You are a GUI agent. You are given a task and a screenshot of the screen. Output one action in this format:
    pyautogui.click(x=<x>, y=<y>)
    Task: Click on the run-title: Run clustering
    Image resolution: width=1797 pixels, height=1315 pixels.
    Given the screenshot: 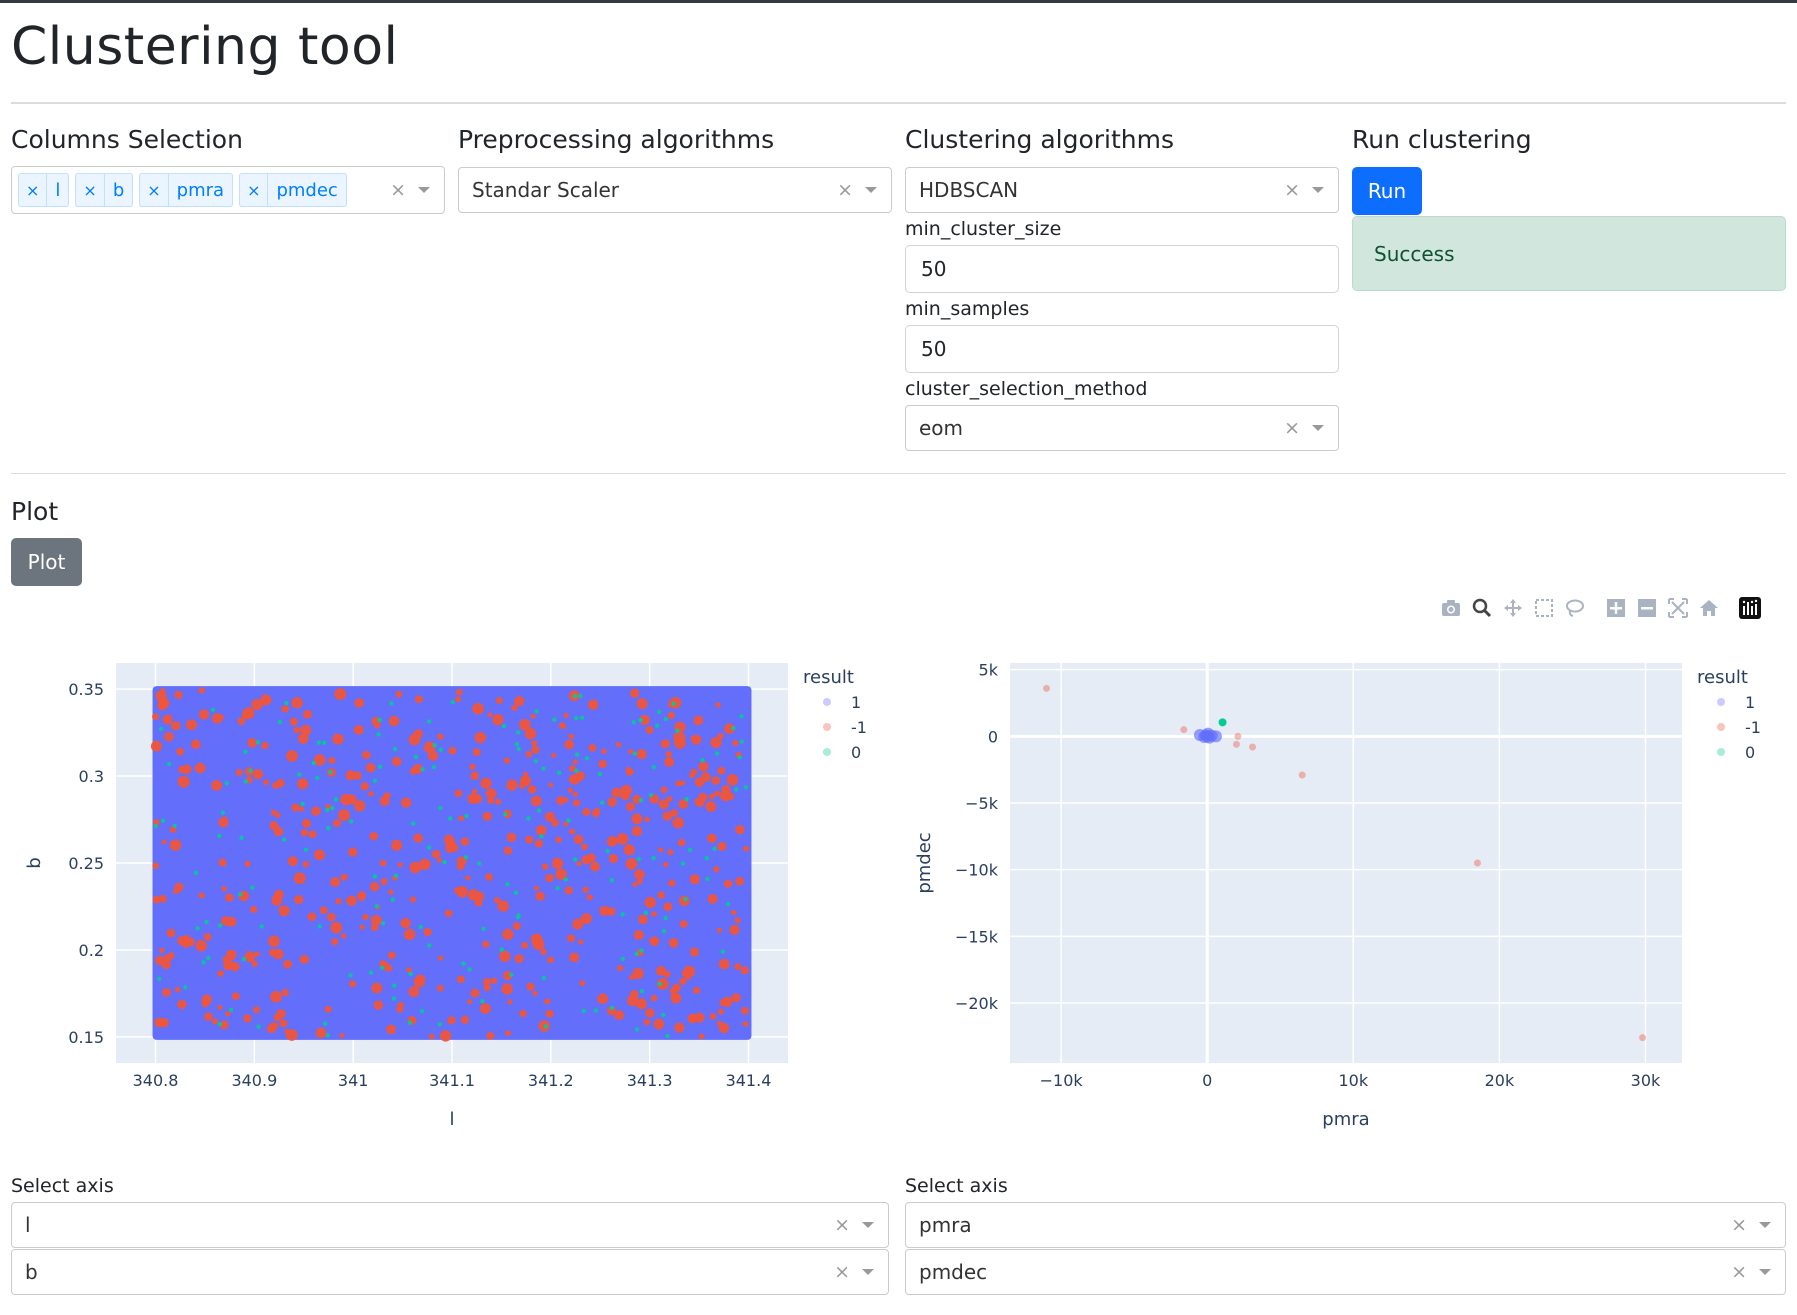 What is the action you would take?
    pyautogui.click(x=1442, y=139)
    